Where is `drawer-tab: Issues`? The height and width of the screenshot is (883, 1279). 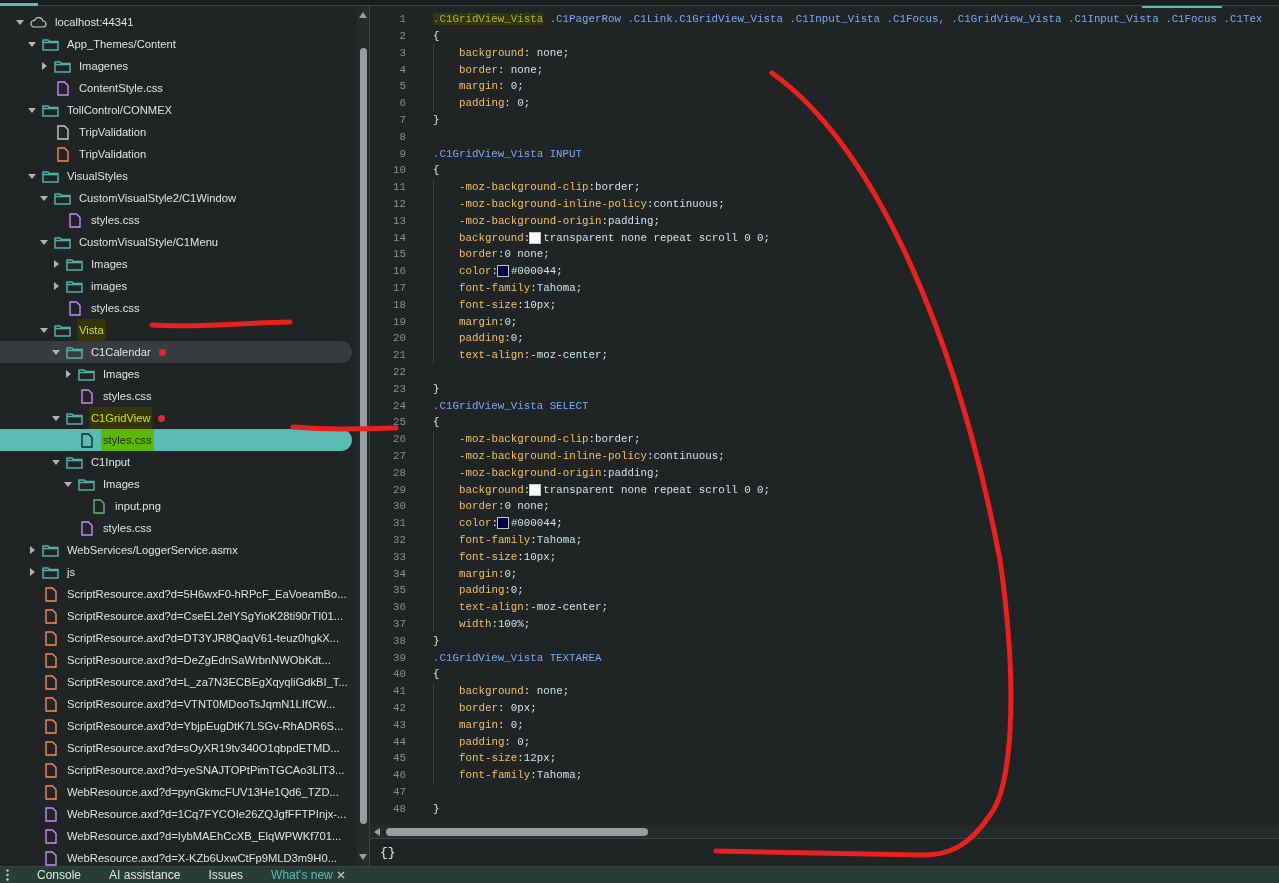 drawer-tab: Issues is located at coordinates (226, 875).